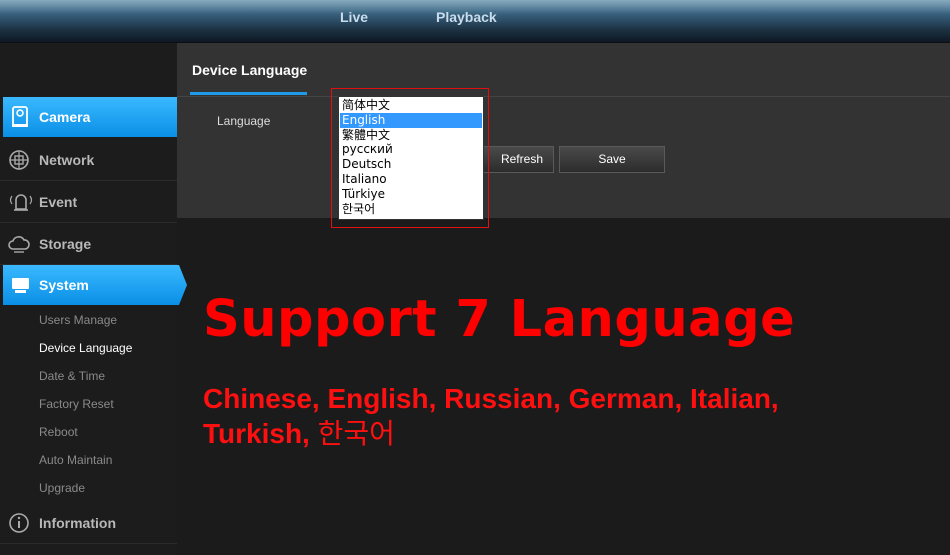  Describe the element at coordinates (411, 135) in the screenshot. I see `language-option: 繁體中文` at that location.